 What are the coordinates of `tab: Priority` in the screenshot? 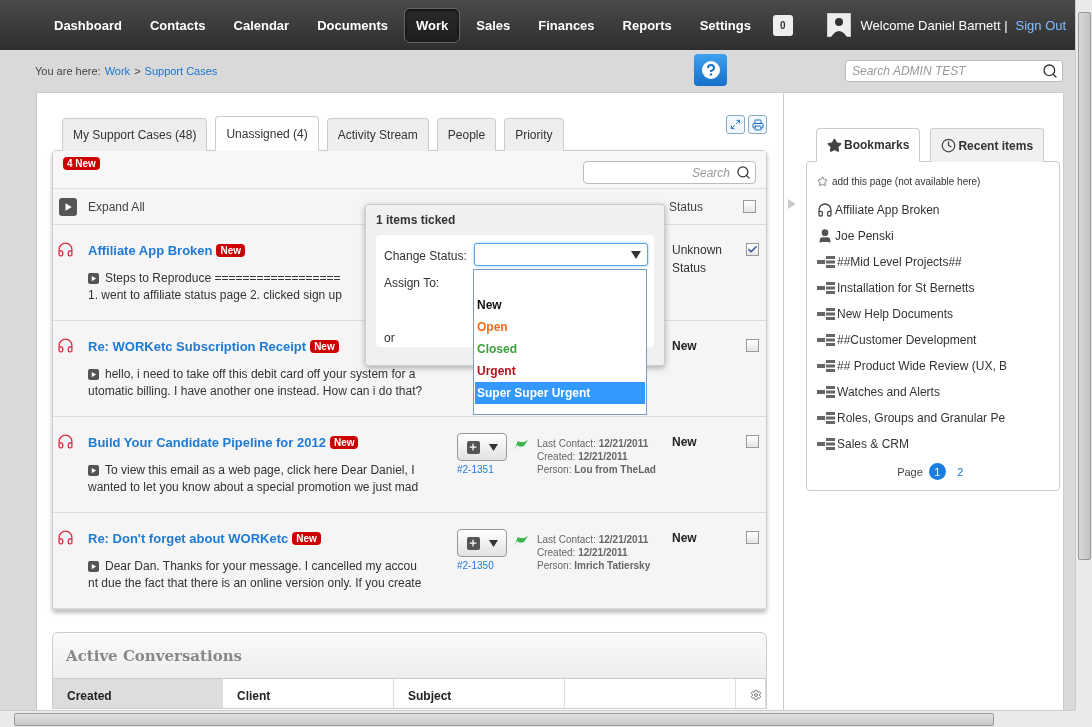 It's located at (534, 134).